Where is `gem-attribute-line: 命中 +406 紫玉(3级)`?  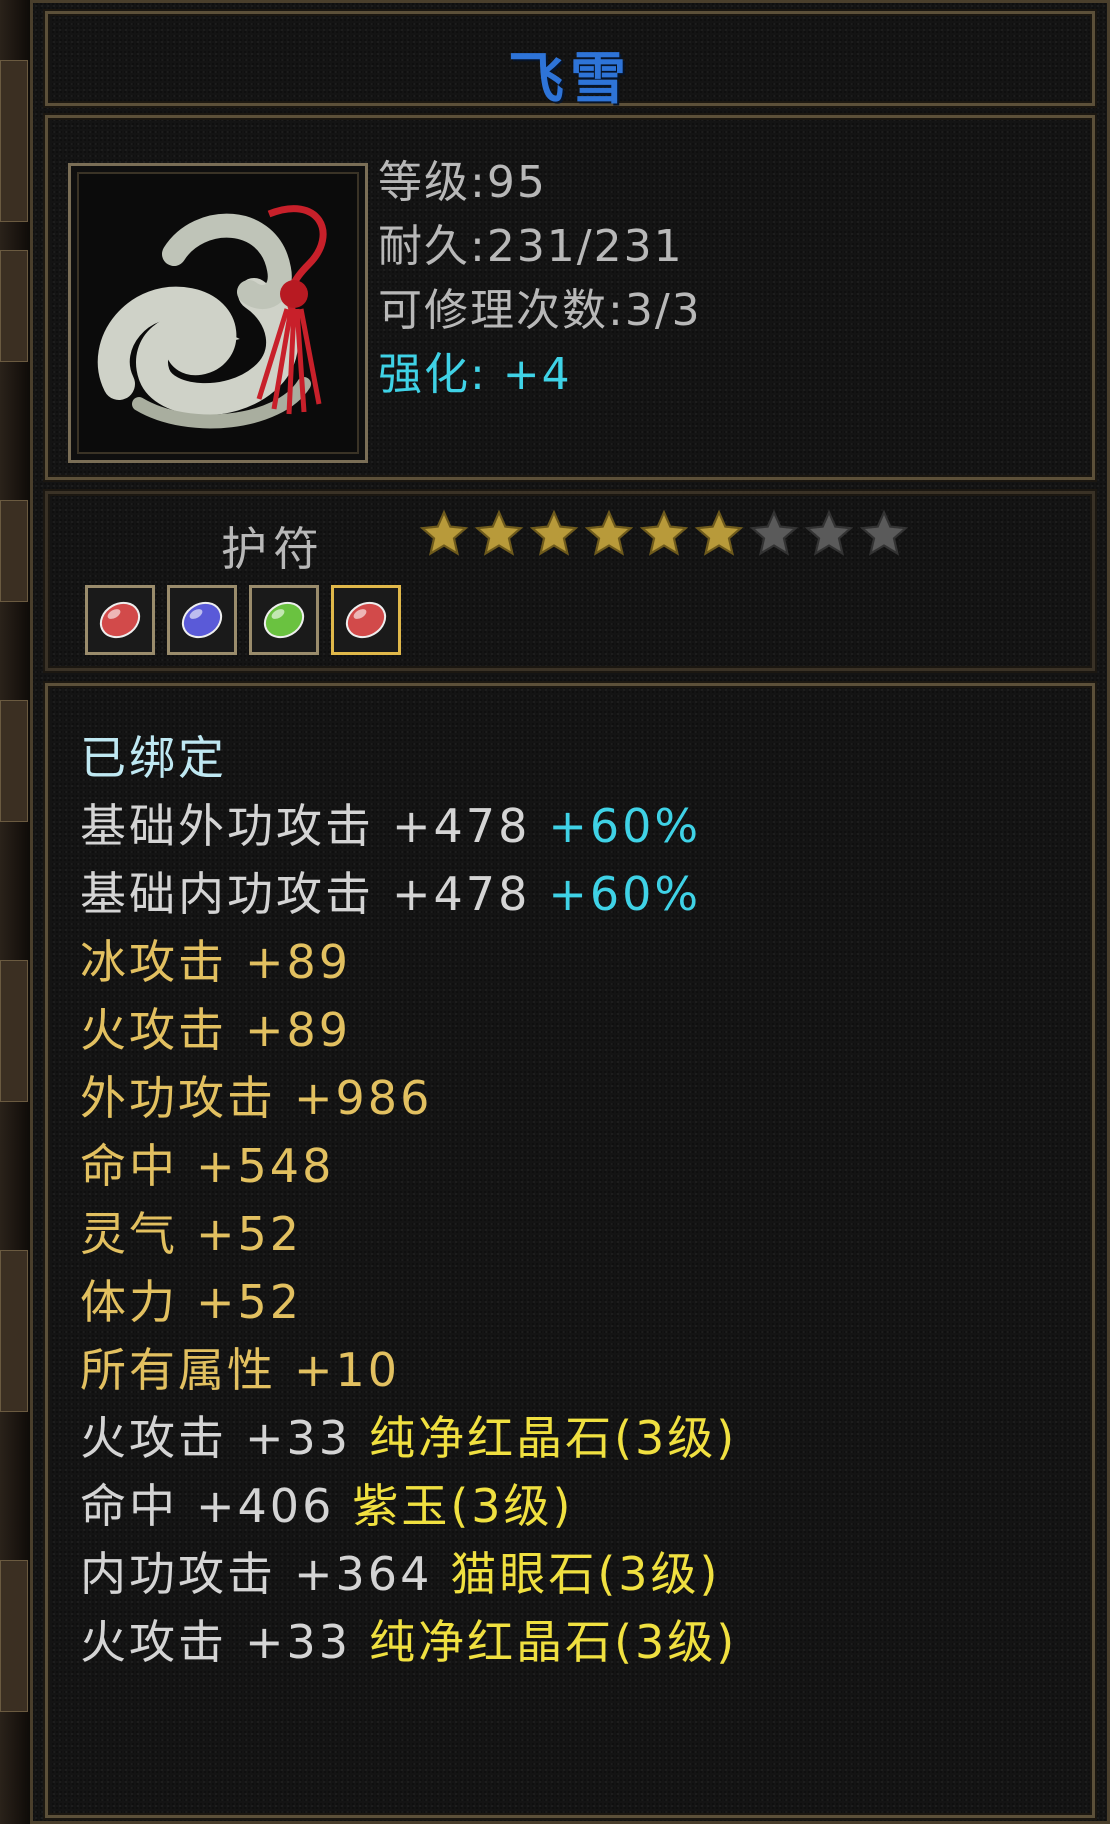 gem-attribute-line: 命中 +406 紫玉(3级) is located at coordinates (327, 1503).